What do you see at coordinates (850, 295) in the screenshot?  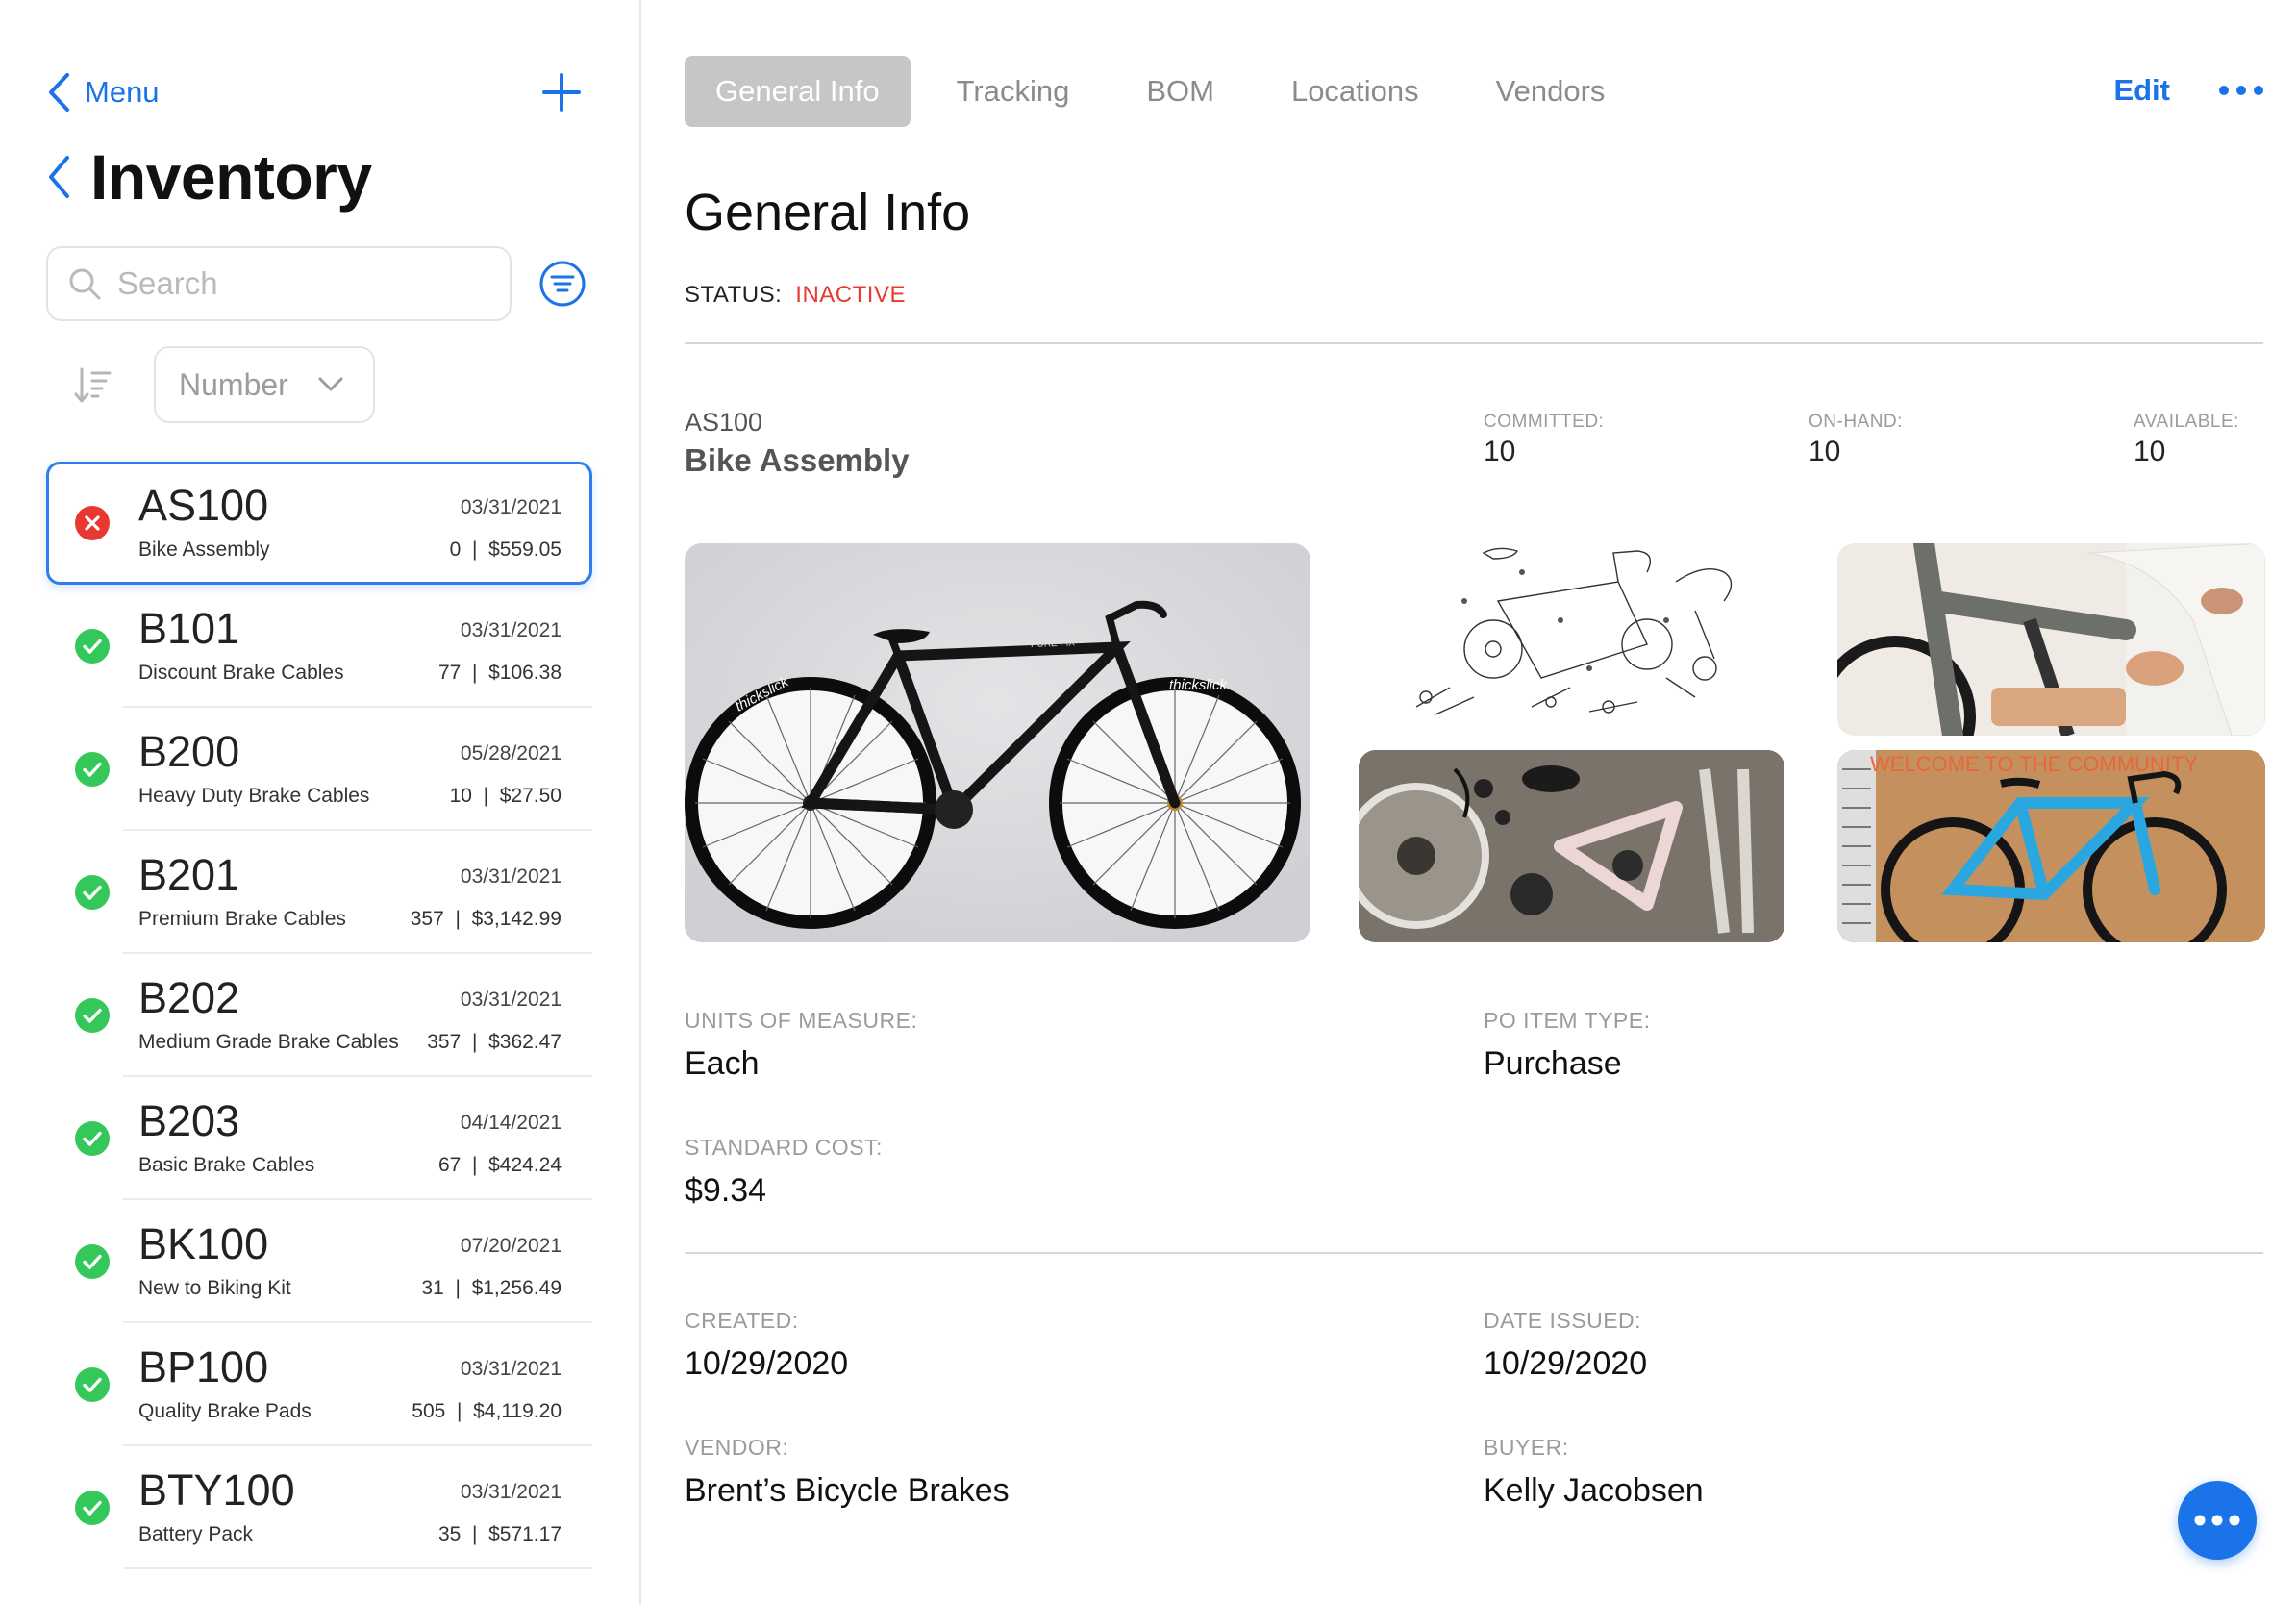 I see `status-value: INACTIVE` at bounding box center [850, 295].